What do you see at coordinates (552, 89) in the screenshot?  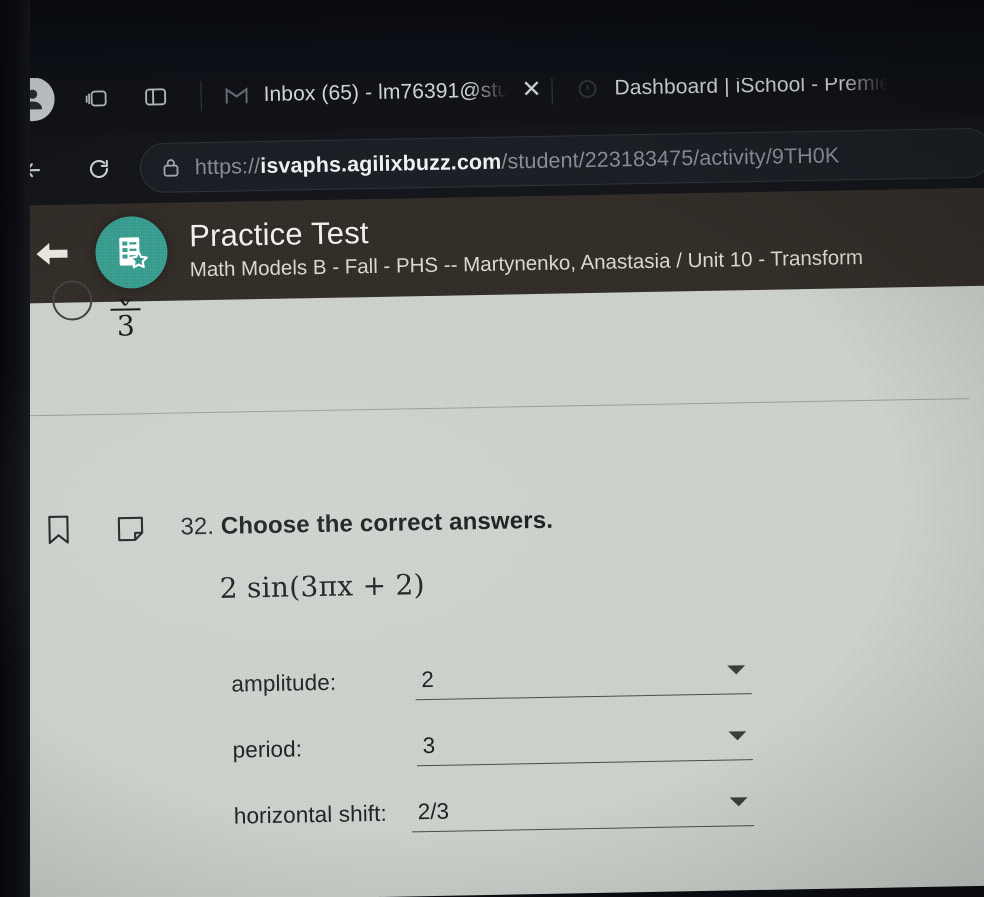 I see `tab-divider` at bounding box center [552, 89].